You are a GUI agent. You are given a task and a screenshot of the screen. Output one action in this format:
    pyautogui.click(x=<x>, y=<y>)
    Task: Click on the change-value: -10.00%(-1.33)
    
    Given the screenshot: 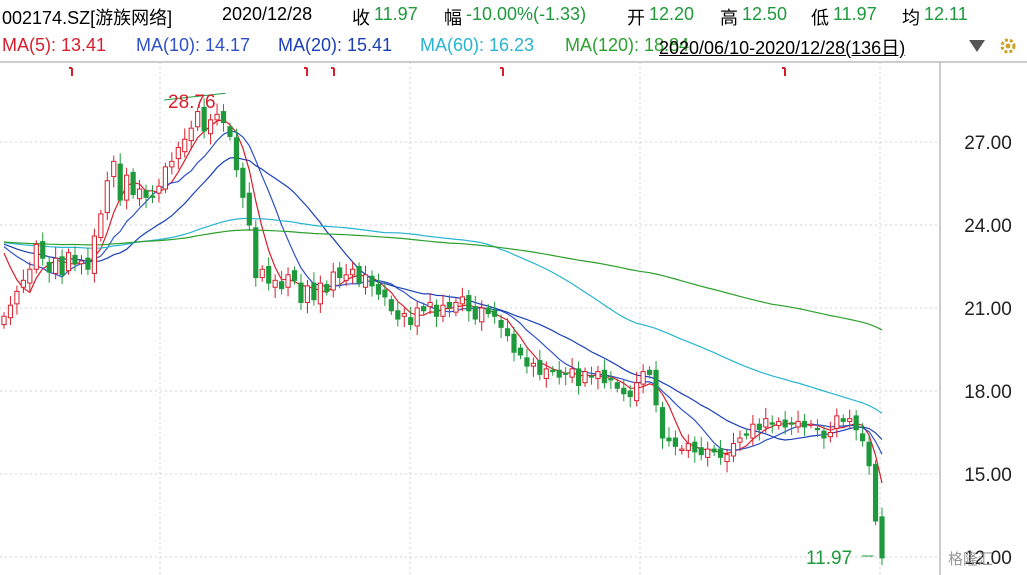 What is the action you would take?
    pyautogui.click(x=526, y=14)
    